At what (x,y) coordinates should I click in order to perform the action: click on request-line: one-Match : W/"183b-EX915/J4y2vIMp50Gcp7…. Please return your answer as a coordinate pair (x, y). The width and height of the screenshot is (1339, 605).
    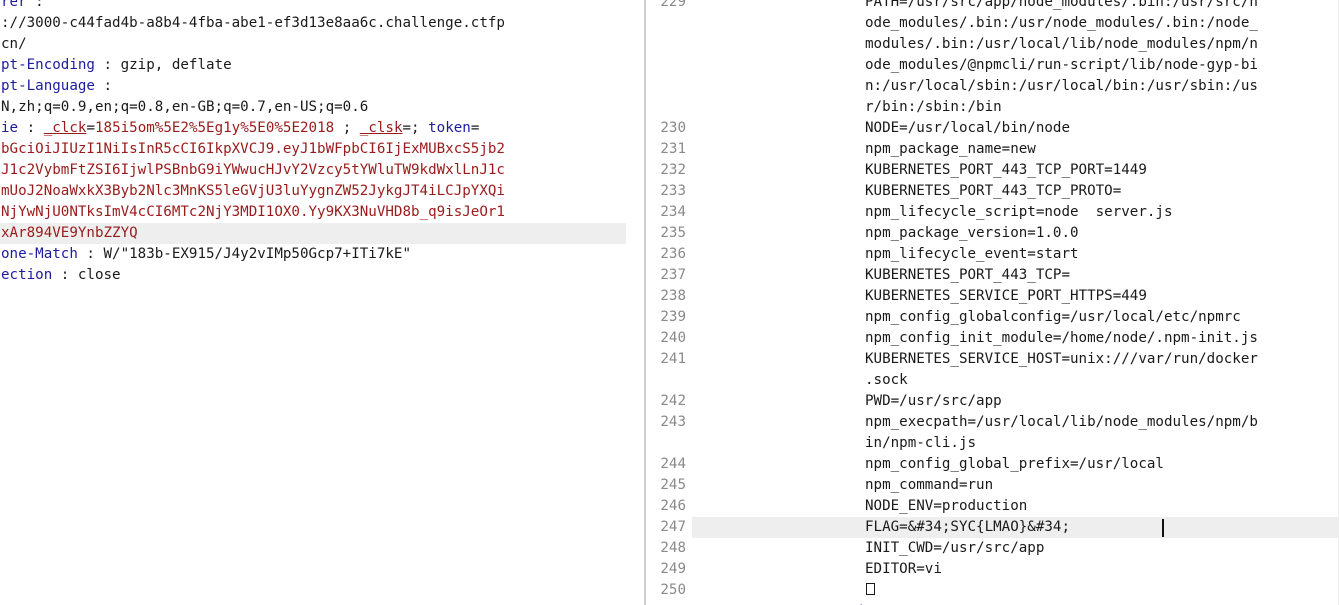
    Looking at the image, I should click on (313, 254).